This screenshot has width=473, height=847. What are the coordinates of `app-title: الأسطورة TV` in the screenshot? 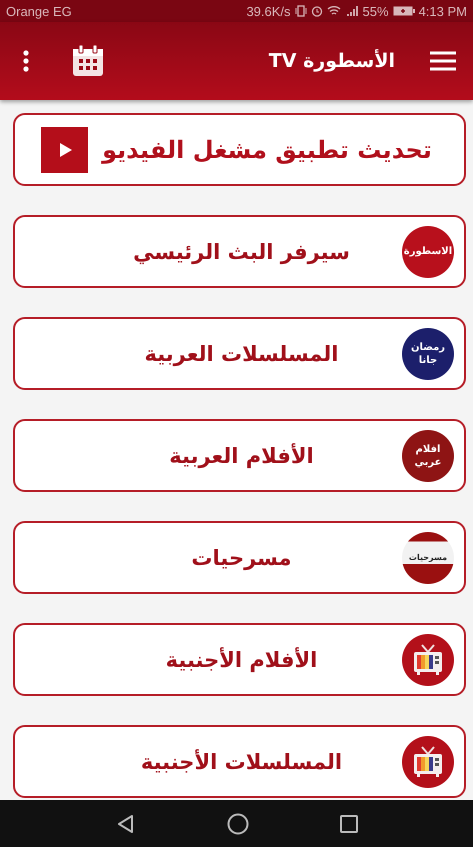 It's located at (331, 61).